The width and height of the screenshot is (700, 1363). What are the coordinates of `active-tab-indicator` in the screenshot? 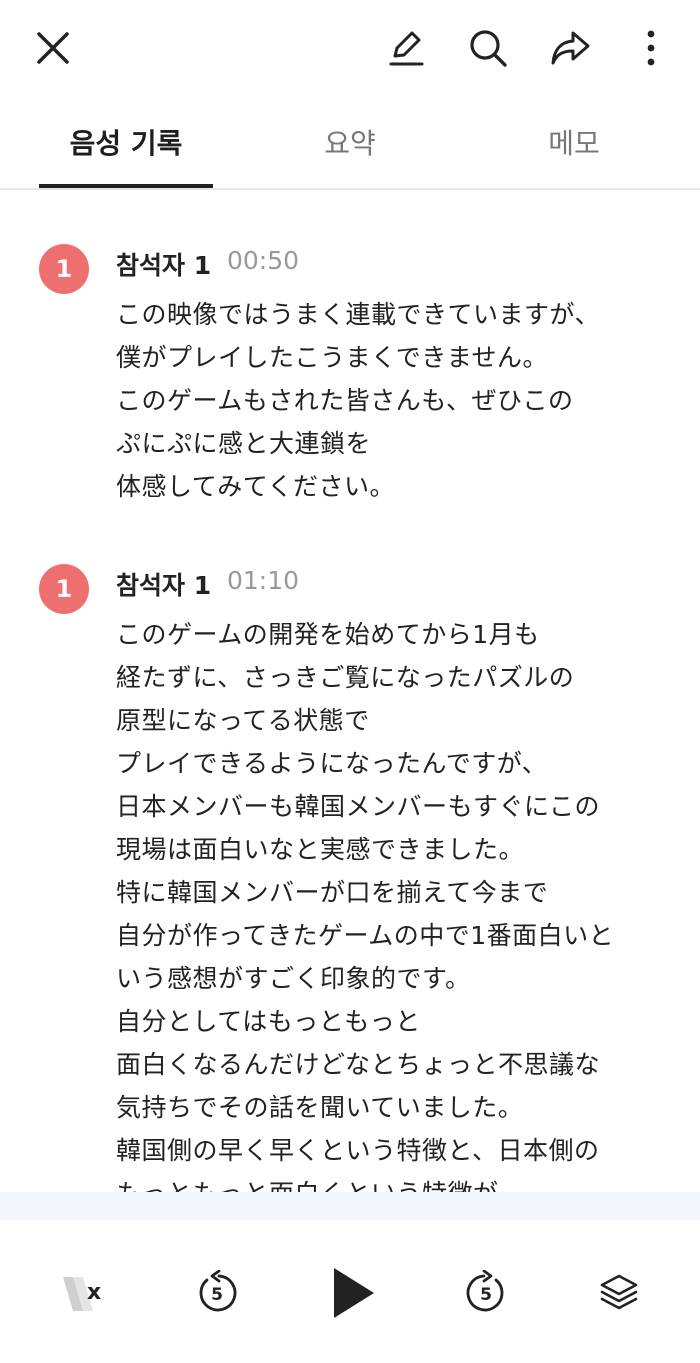 It's located at (126, 186).